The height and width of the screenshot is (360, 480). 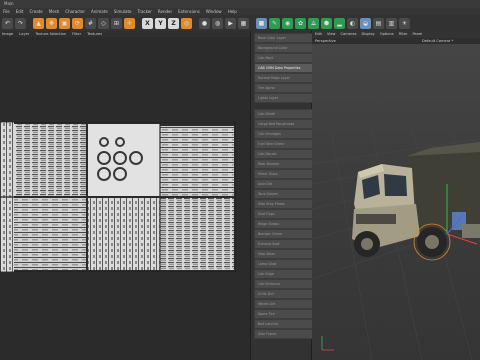 I want to click on layer-item: Cab Smudges, so click(x=284, y=134).